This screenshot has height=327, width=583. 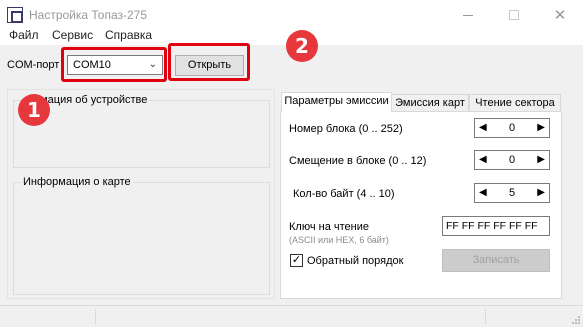 I want to click on reverse-order-checkbox: ✓, so click(x=296, y=260).